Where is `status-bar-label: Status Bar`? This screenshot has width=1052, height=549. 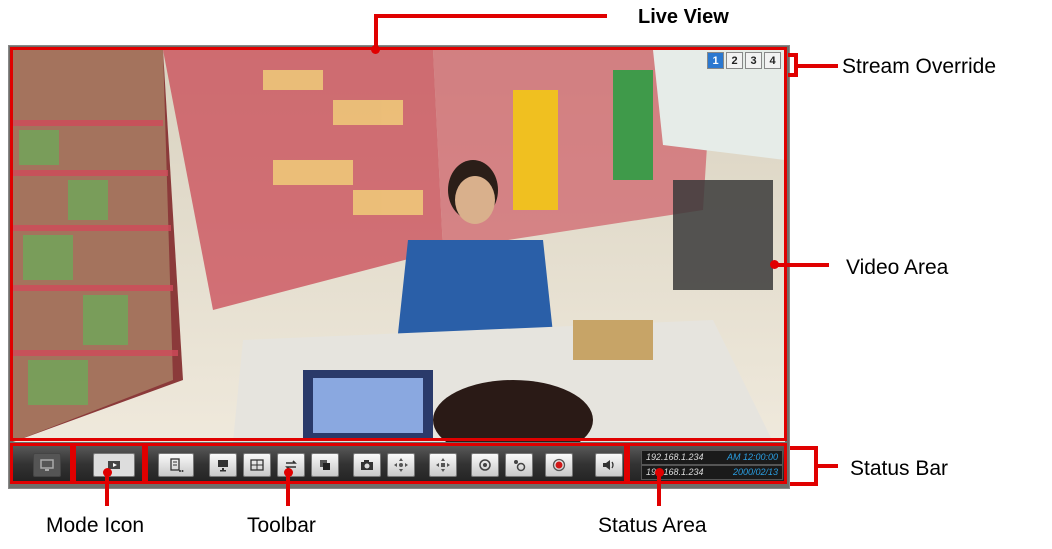
status-bar-label: Status Bar is located at coordinates (899, 468).